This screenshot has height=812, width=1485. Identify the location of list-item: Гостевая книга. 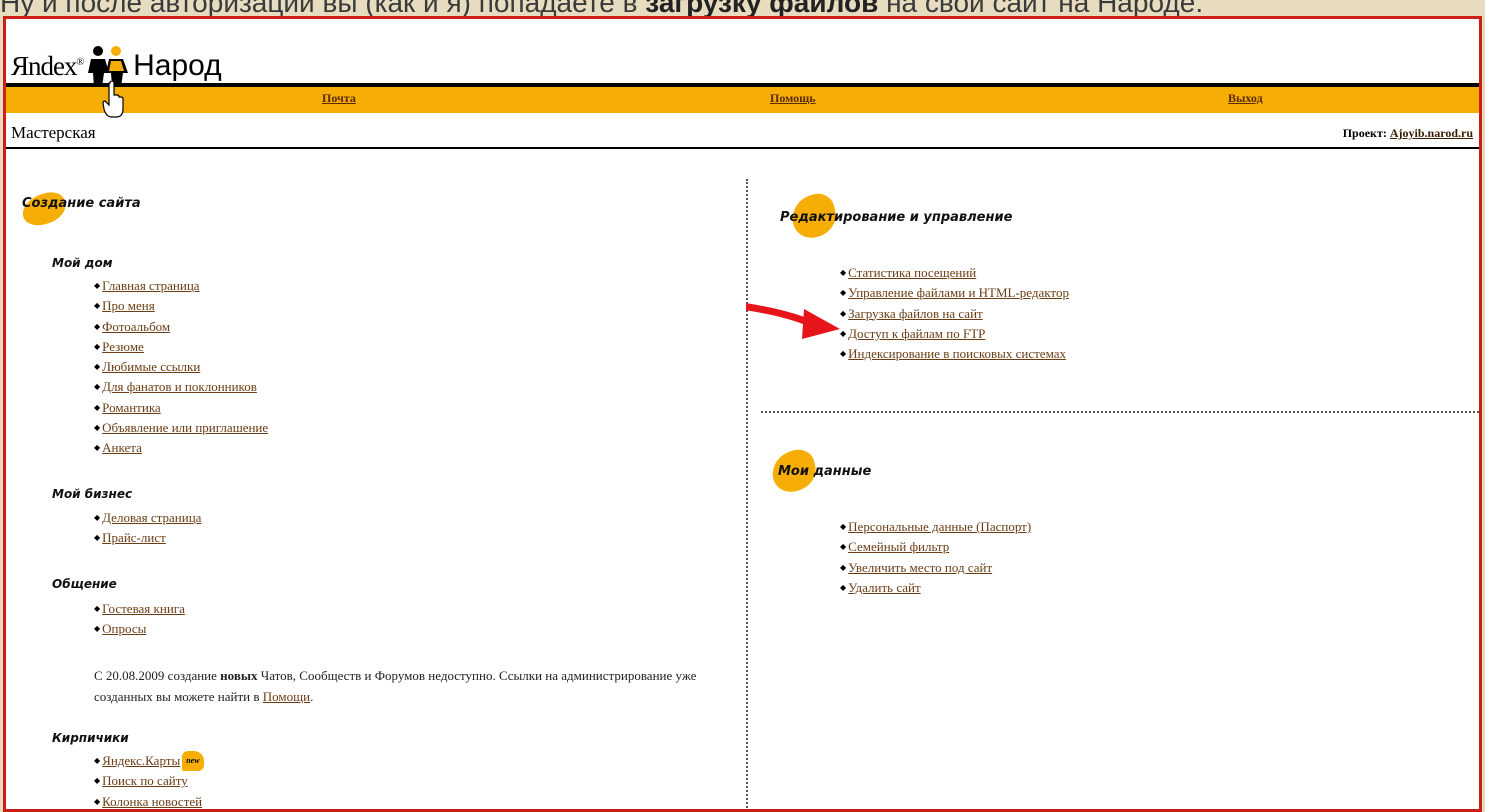
(139, 609).